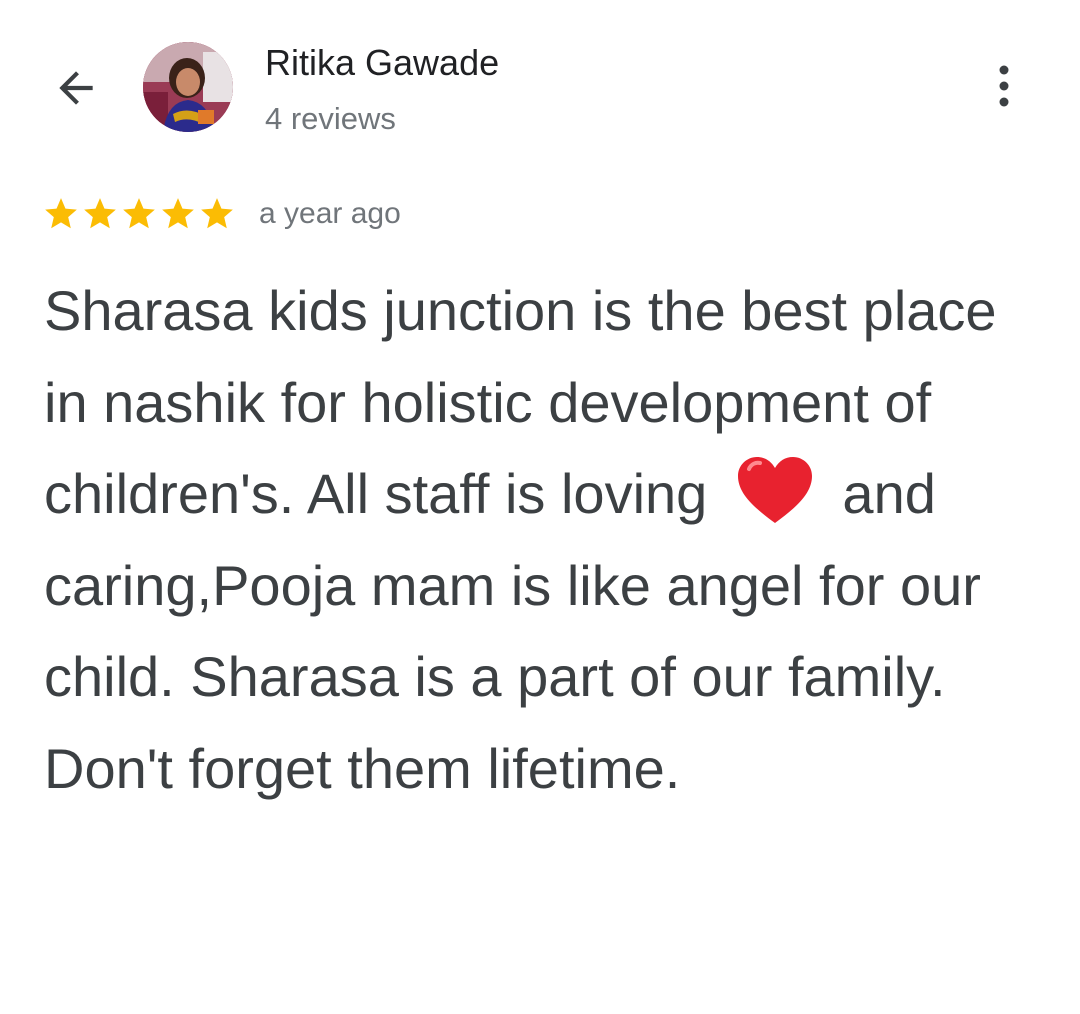 This screenshot has height=1014, width=1080. Describe the element at coordinates (775, 490) in the screenshot. I see `red-heart-emoji` at that location.